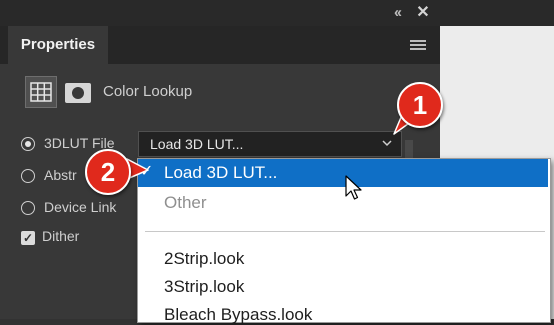 This screenshot has width=554, height=325. Describe the element at coordinates (269, 147) in the screenshot. I see `callout-arrows` at that location.